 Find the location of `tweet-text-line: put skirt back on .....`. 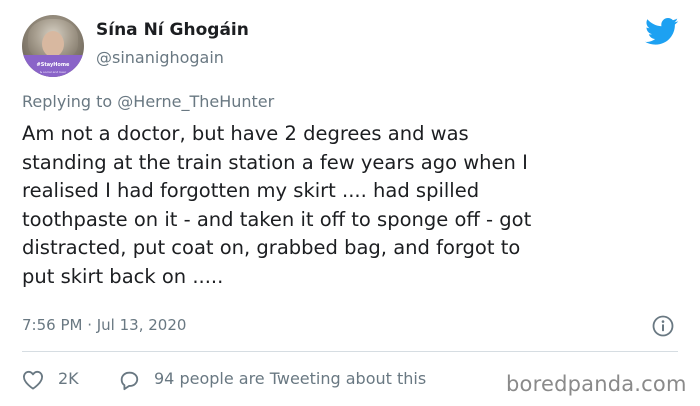

tweet-text-line: put skirt back on ..... is located at coordinates (123, 276).